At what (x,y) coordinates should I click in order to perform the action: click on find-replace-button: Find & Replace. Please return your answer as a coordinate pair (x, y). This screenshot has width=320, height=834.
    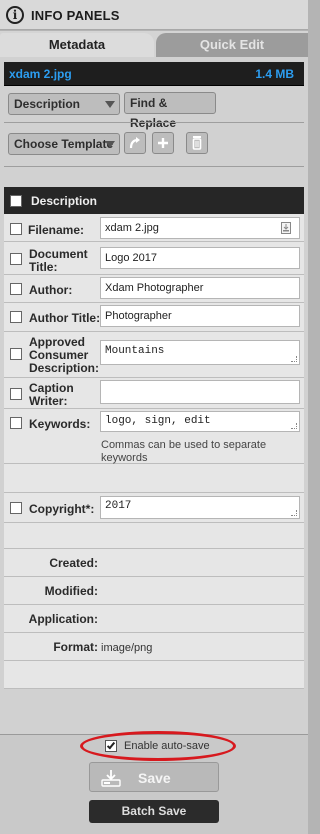
    Looking at the image, I should click on (170, 111).